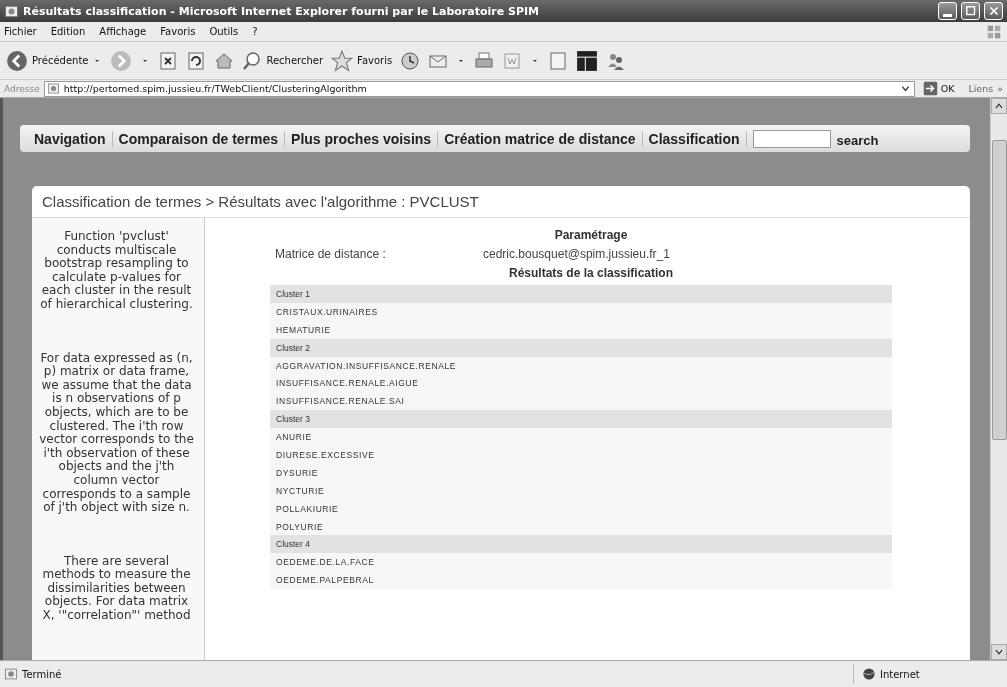  I want to click on menu-item: ?, so click(255, 31).